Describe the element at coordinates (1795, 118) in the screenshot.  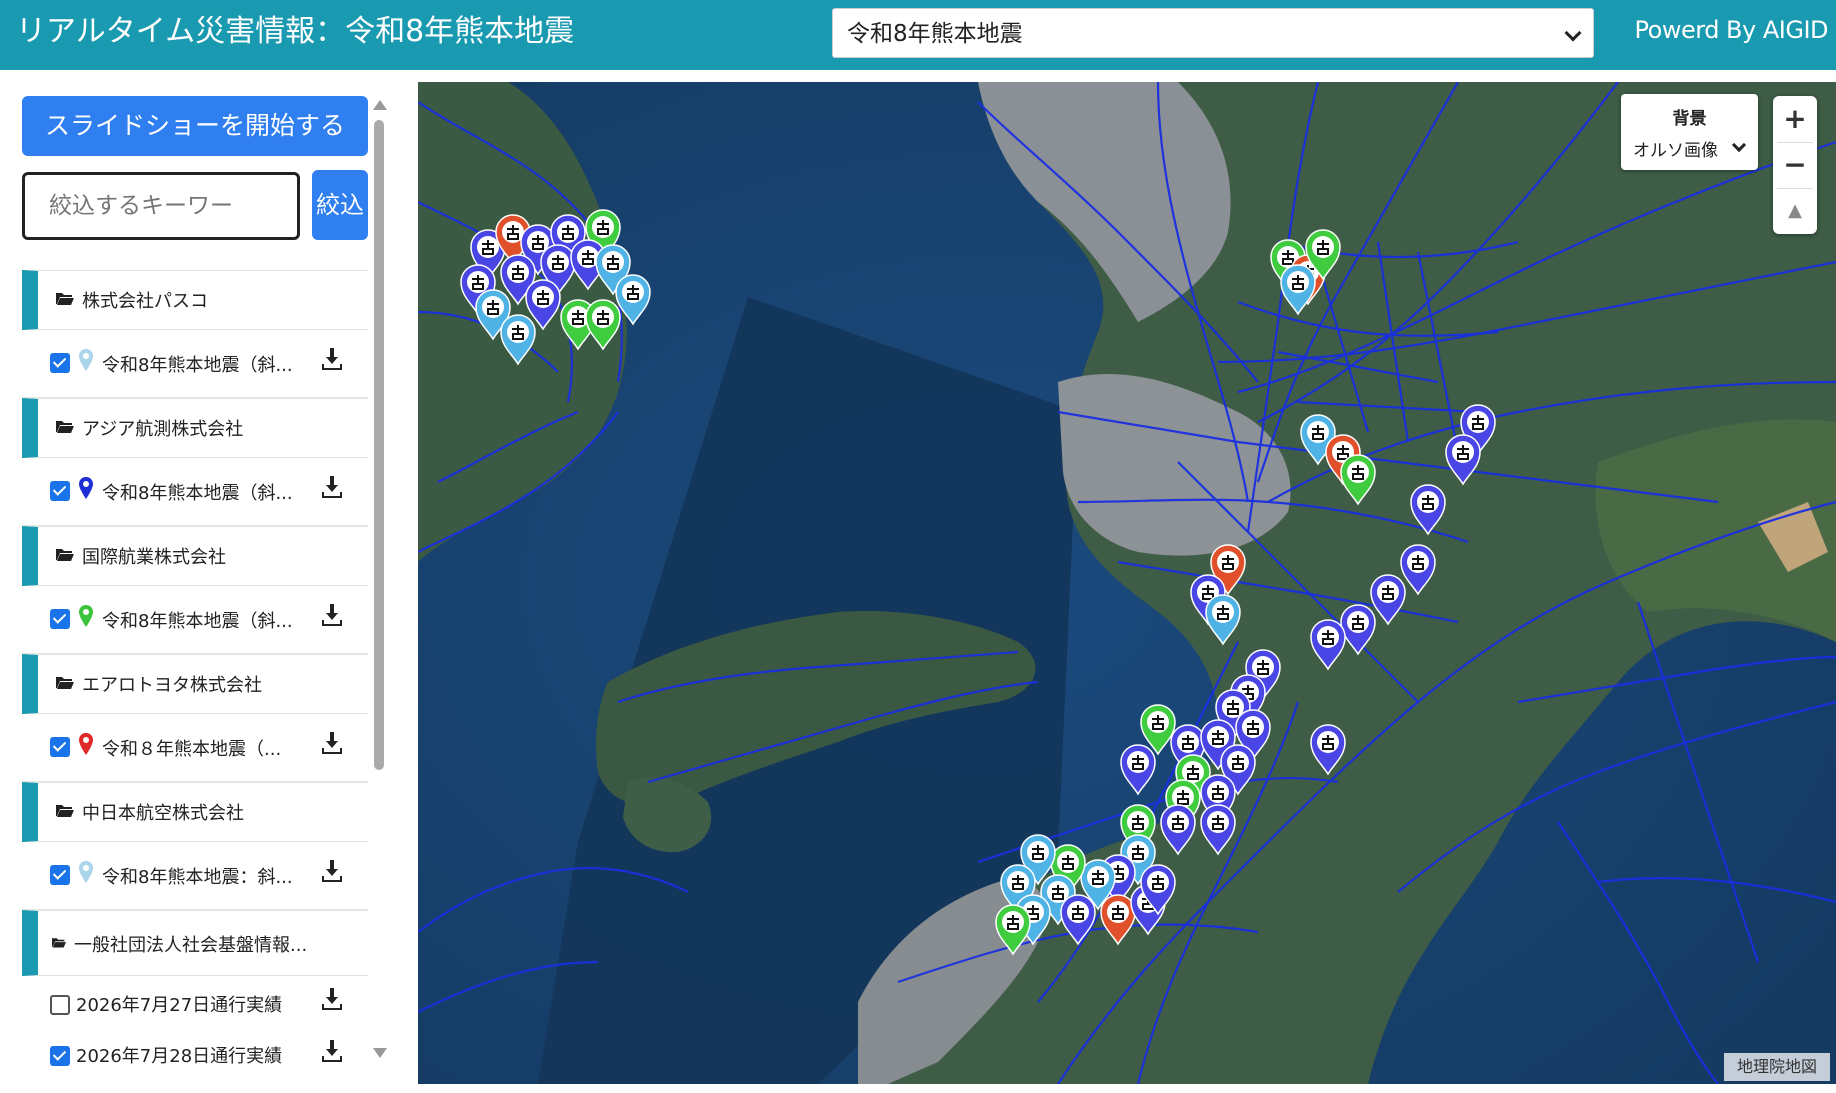
I see `zoom-in-button: +` at that location.